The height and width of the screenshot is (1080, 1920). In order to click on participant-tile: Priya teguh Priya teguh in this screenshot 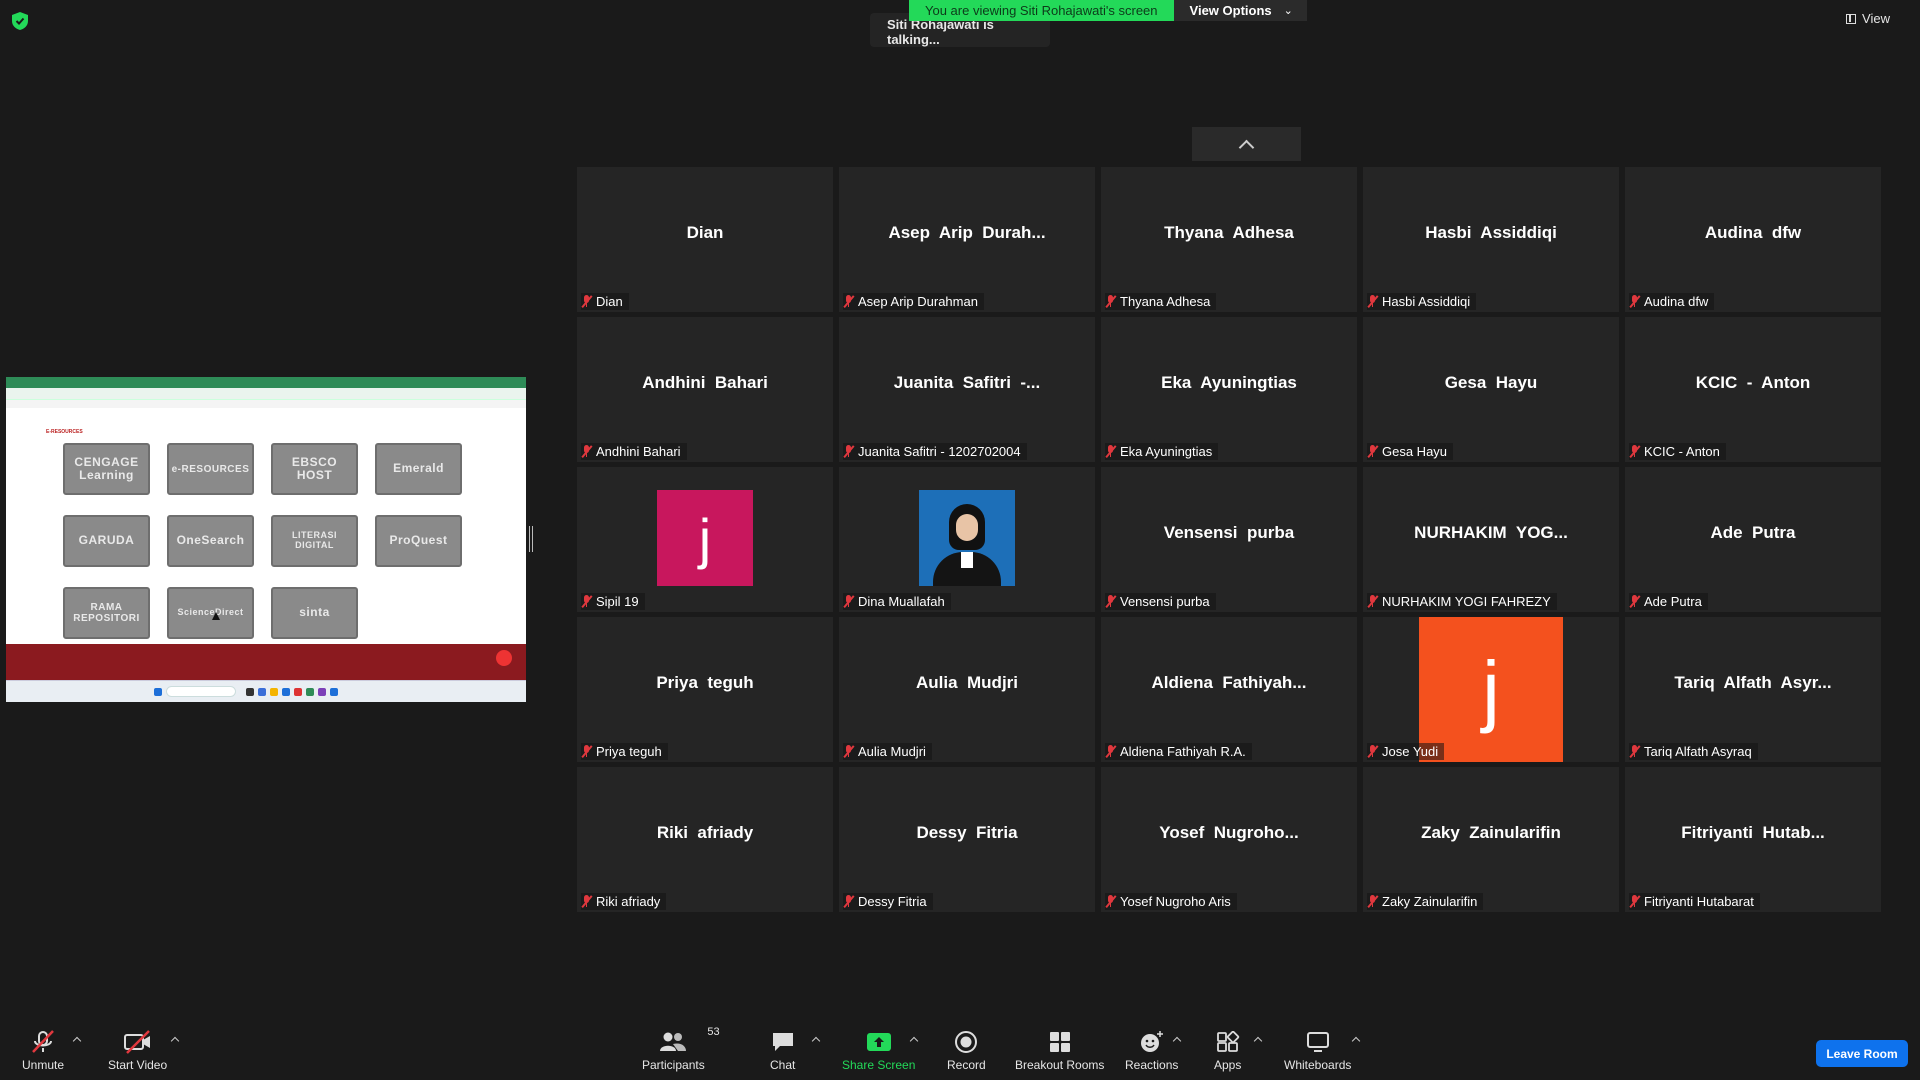, I will do `click(705, 689)`.